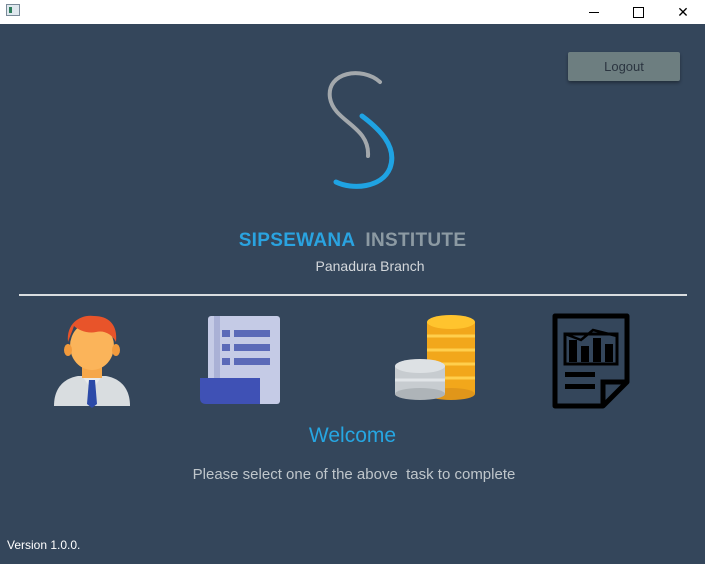  I want to click on task-documents, so click(241, 361).